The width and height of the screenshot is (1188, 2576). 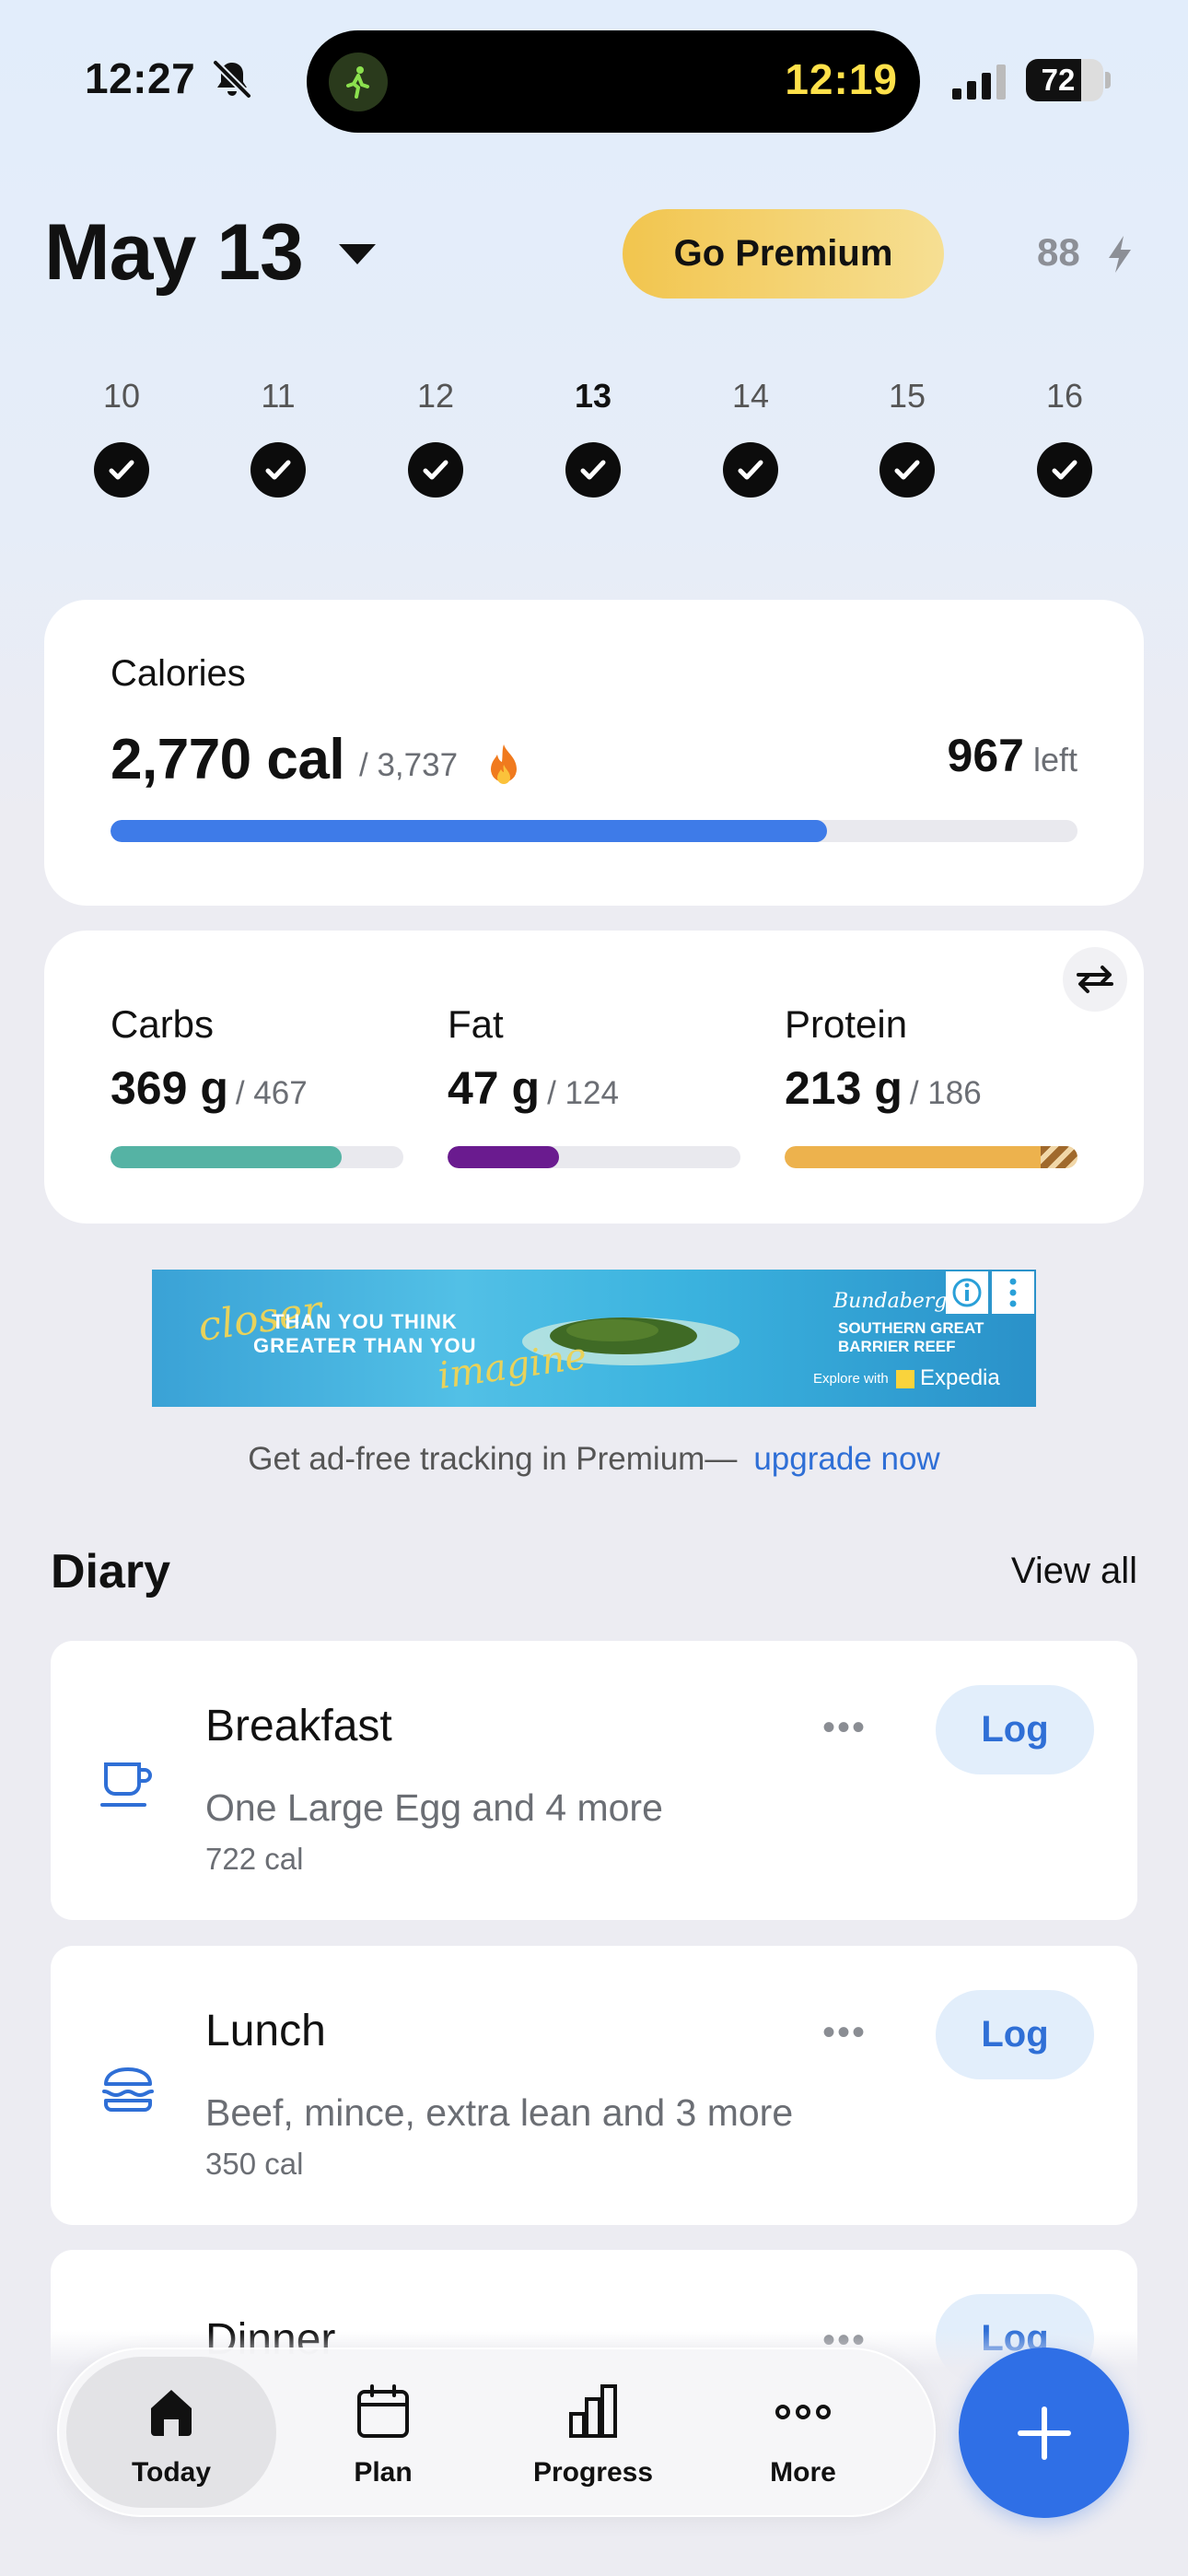 I want to click on vertical-dots-icon, so click(x=1013, y=1292).